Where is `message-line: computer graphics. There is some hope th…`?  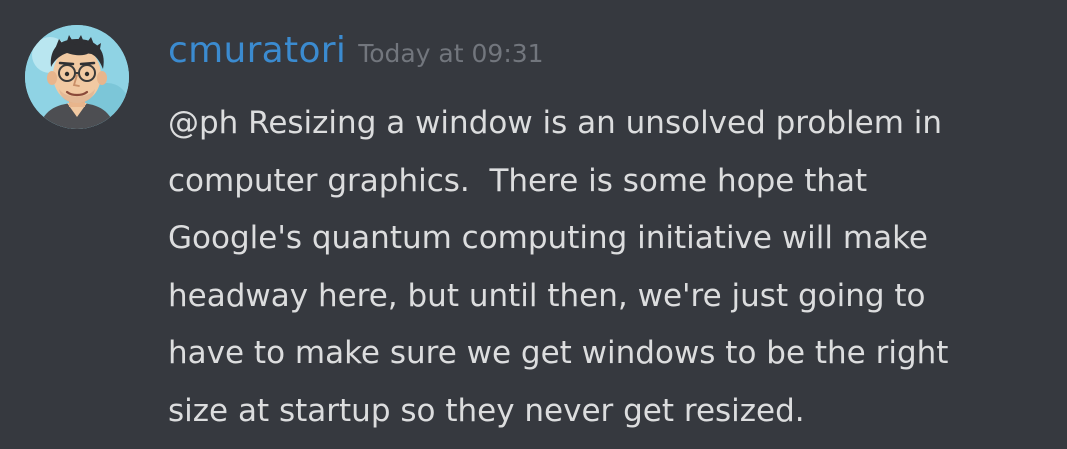 message-line: computer graphics. There is some hope th… is located at coordinates (518, 180).